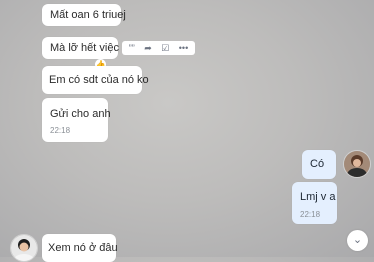 This screenshot has height=262, width=374. What do you see at coordinates (183, 48) in the screenshot?
I see `more-icon: •••` at bounding box center [183, 48].